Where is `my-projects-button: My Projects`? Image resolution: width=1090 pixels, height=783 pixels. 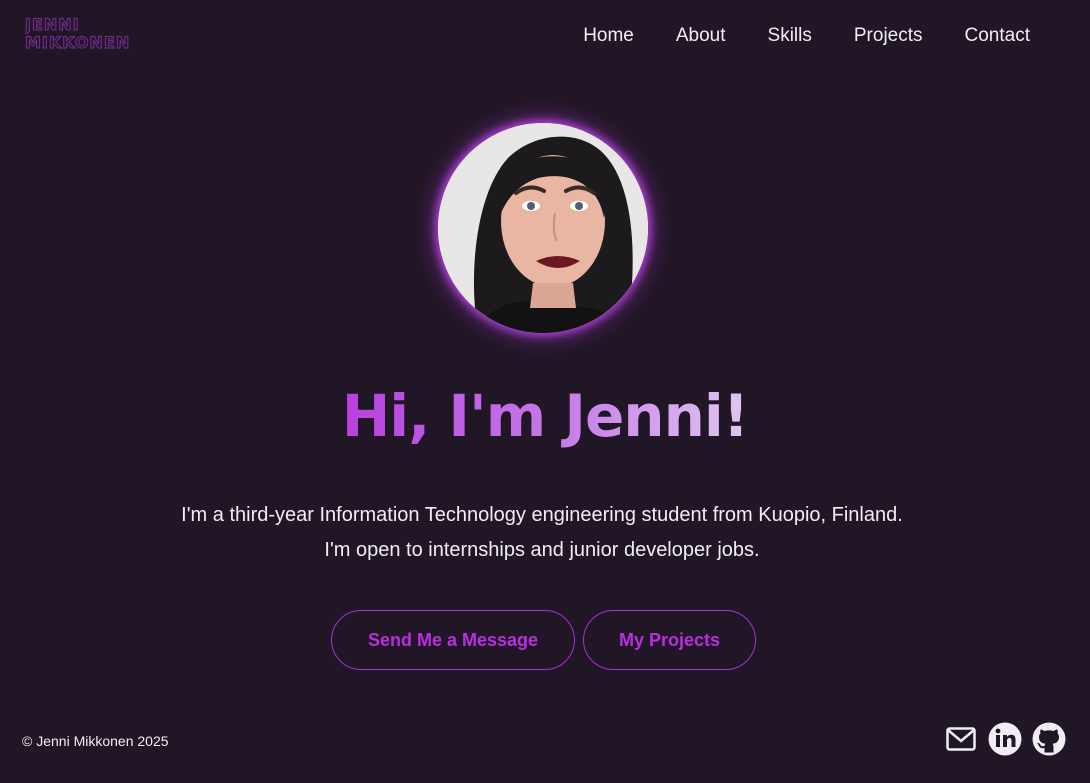 my-projects-button: My Projects is located at coordinates (669, 640).